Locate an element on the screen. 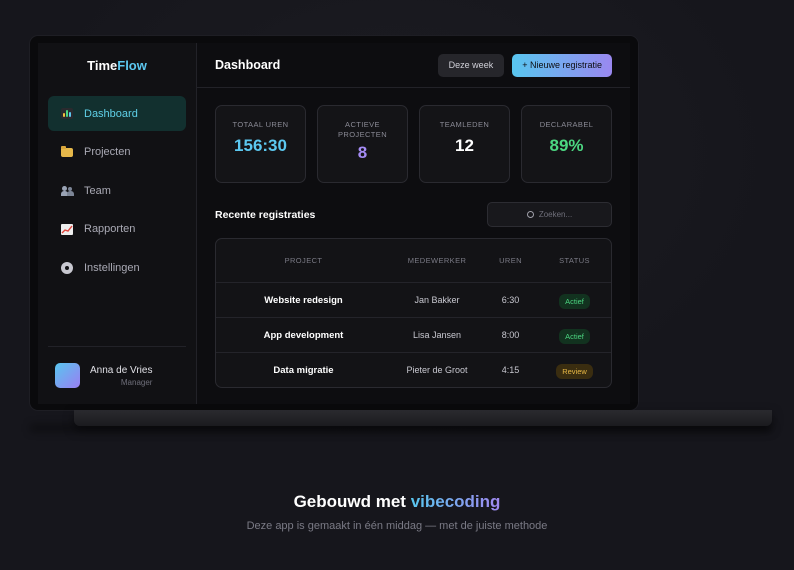 Image resolution: width=794 pixels, height=570 pixels. sidebar-item-label: Dashboard is located at coordinates (111, 113).